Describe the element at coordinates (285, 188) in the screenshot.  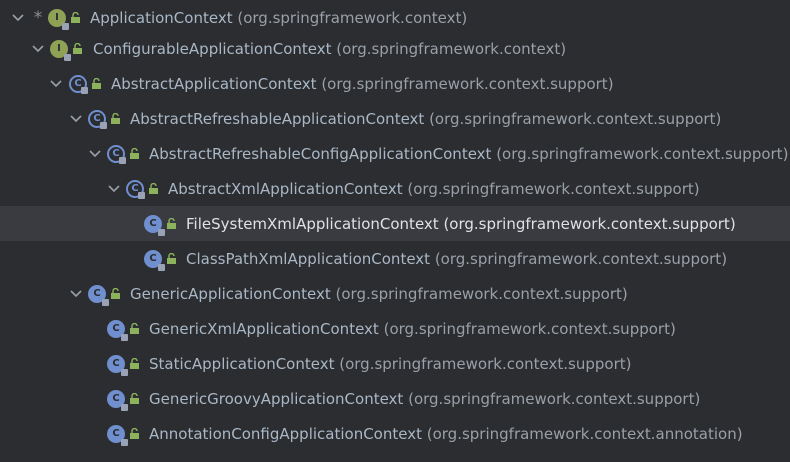
I see `class-name: AbstractXmlApplicationContext` at that location.